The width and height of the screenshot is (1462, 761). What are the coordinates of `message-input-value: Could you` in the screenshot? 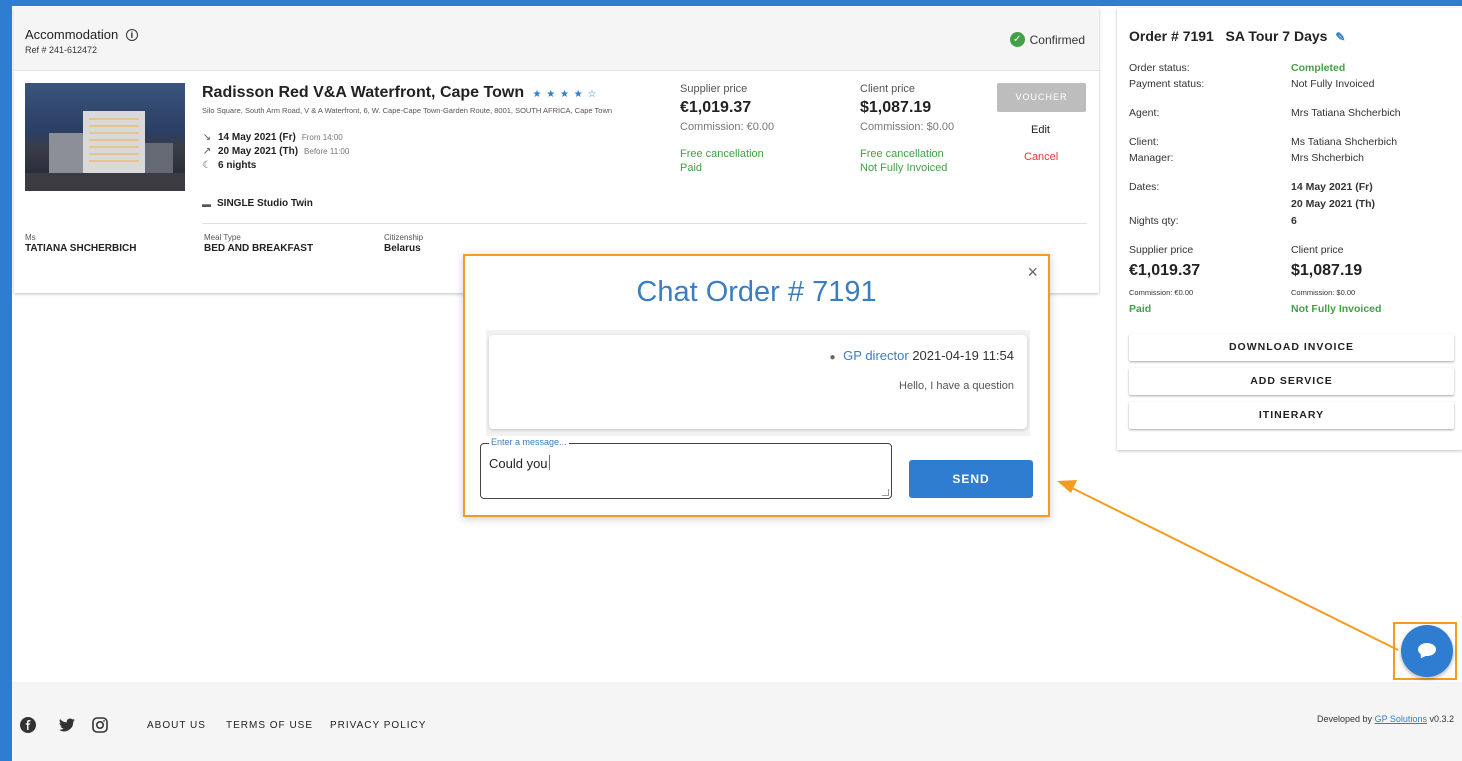 It's located at (519, 463).